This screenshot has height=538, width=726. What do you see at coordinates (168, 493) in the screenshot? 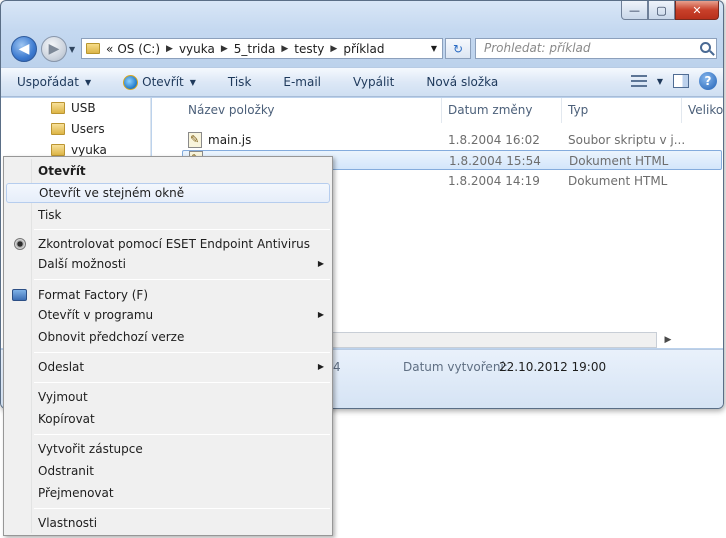
I see `menu-item-rename: Přejmenovat` at bounding box center [168, 493].